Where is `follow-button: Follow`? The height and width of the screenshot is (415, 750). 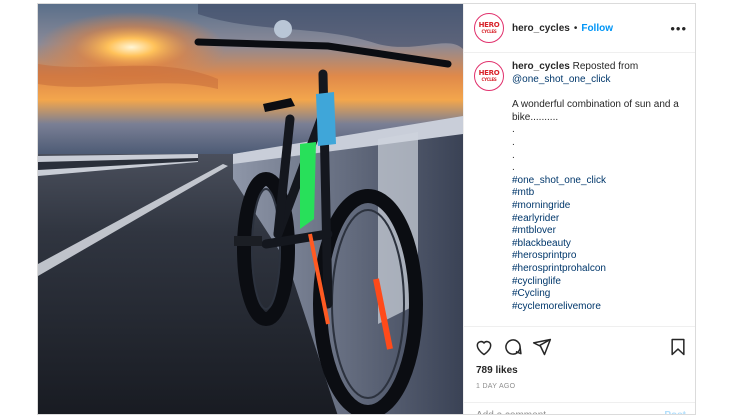
follow-button: Follow is located at coordinates (597, 28).